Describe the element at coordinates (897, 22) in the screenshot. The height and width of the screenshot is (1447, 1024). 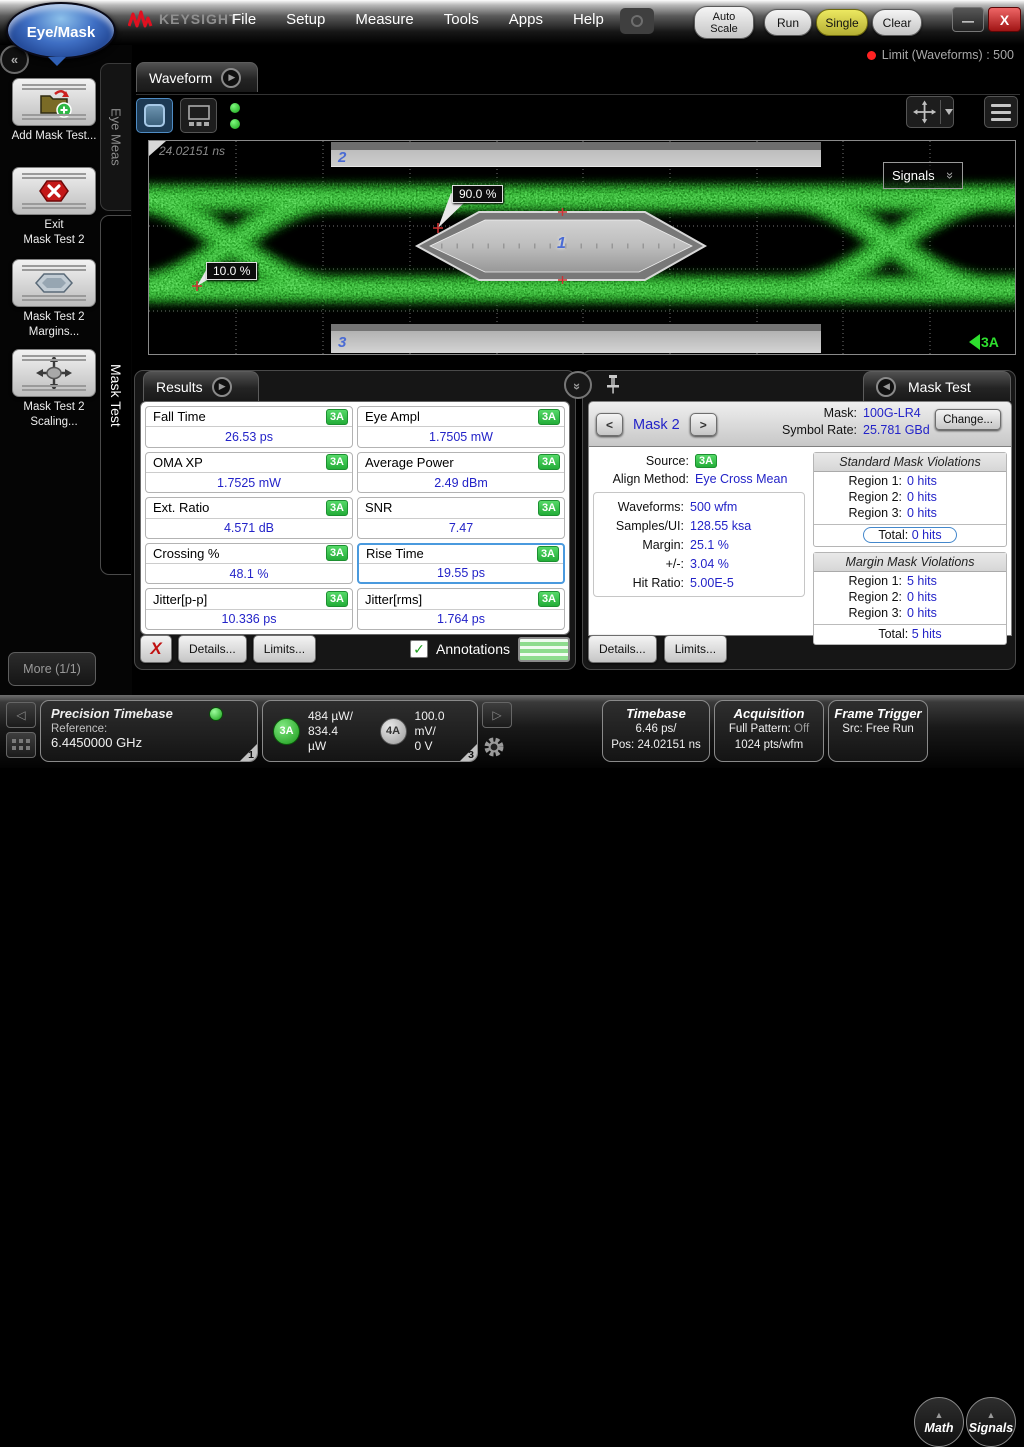
I see `clear-button: Clear` at that location.